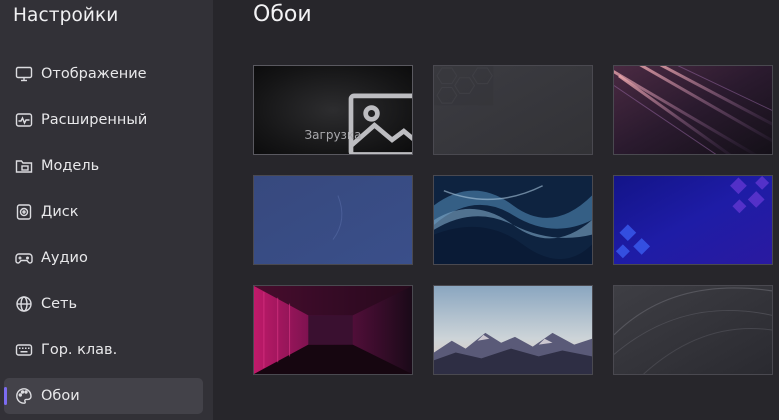 This screenshot has height=420, width=779. Describe the element at coordinates (24, 258) in the screenshot. I see `gamepad-icon` at that location.